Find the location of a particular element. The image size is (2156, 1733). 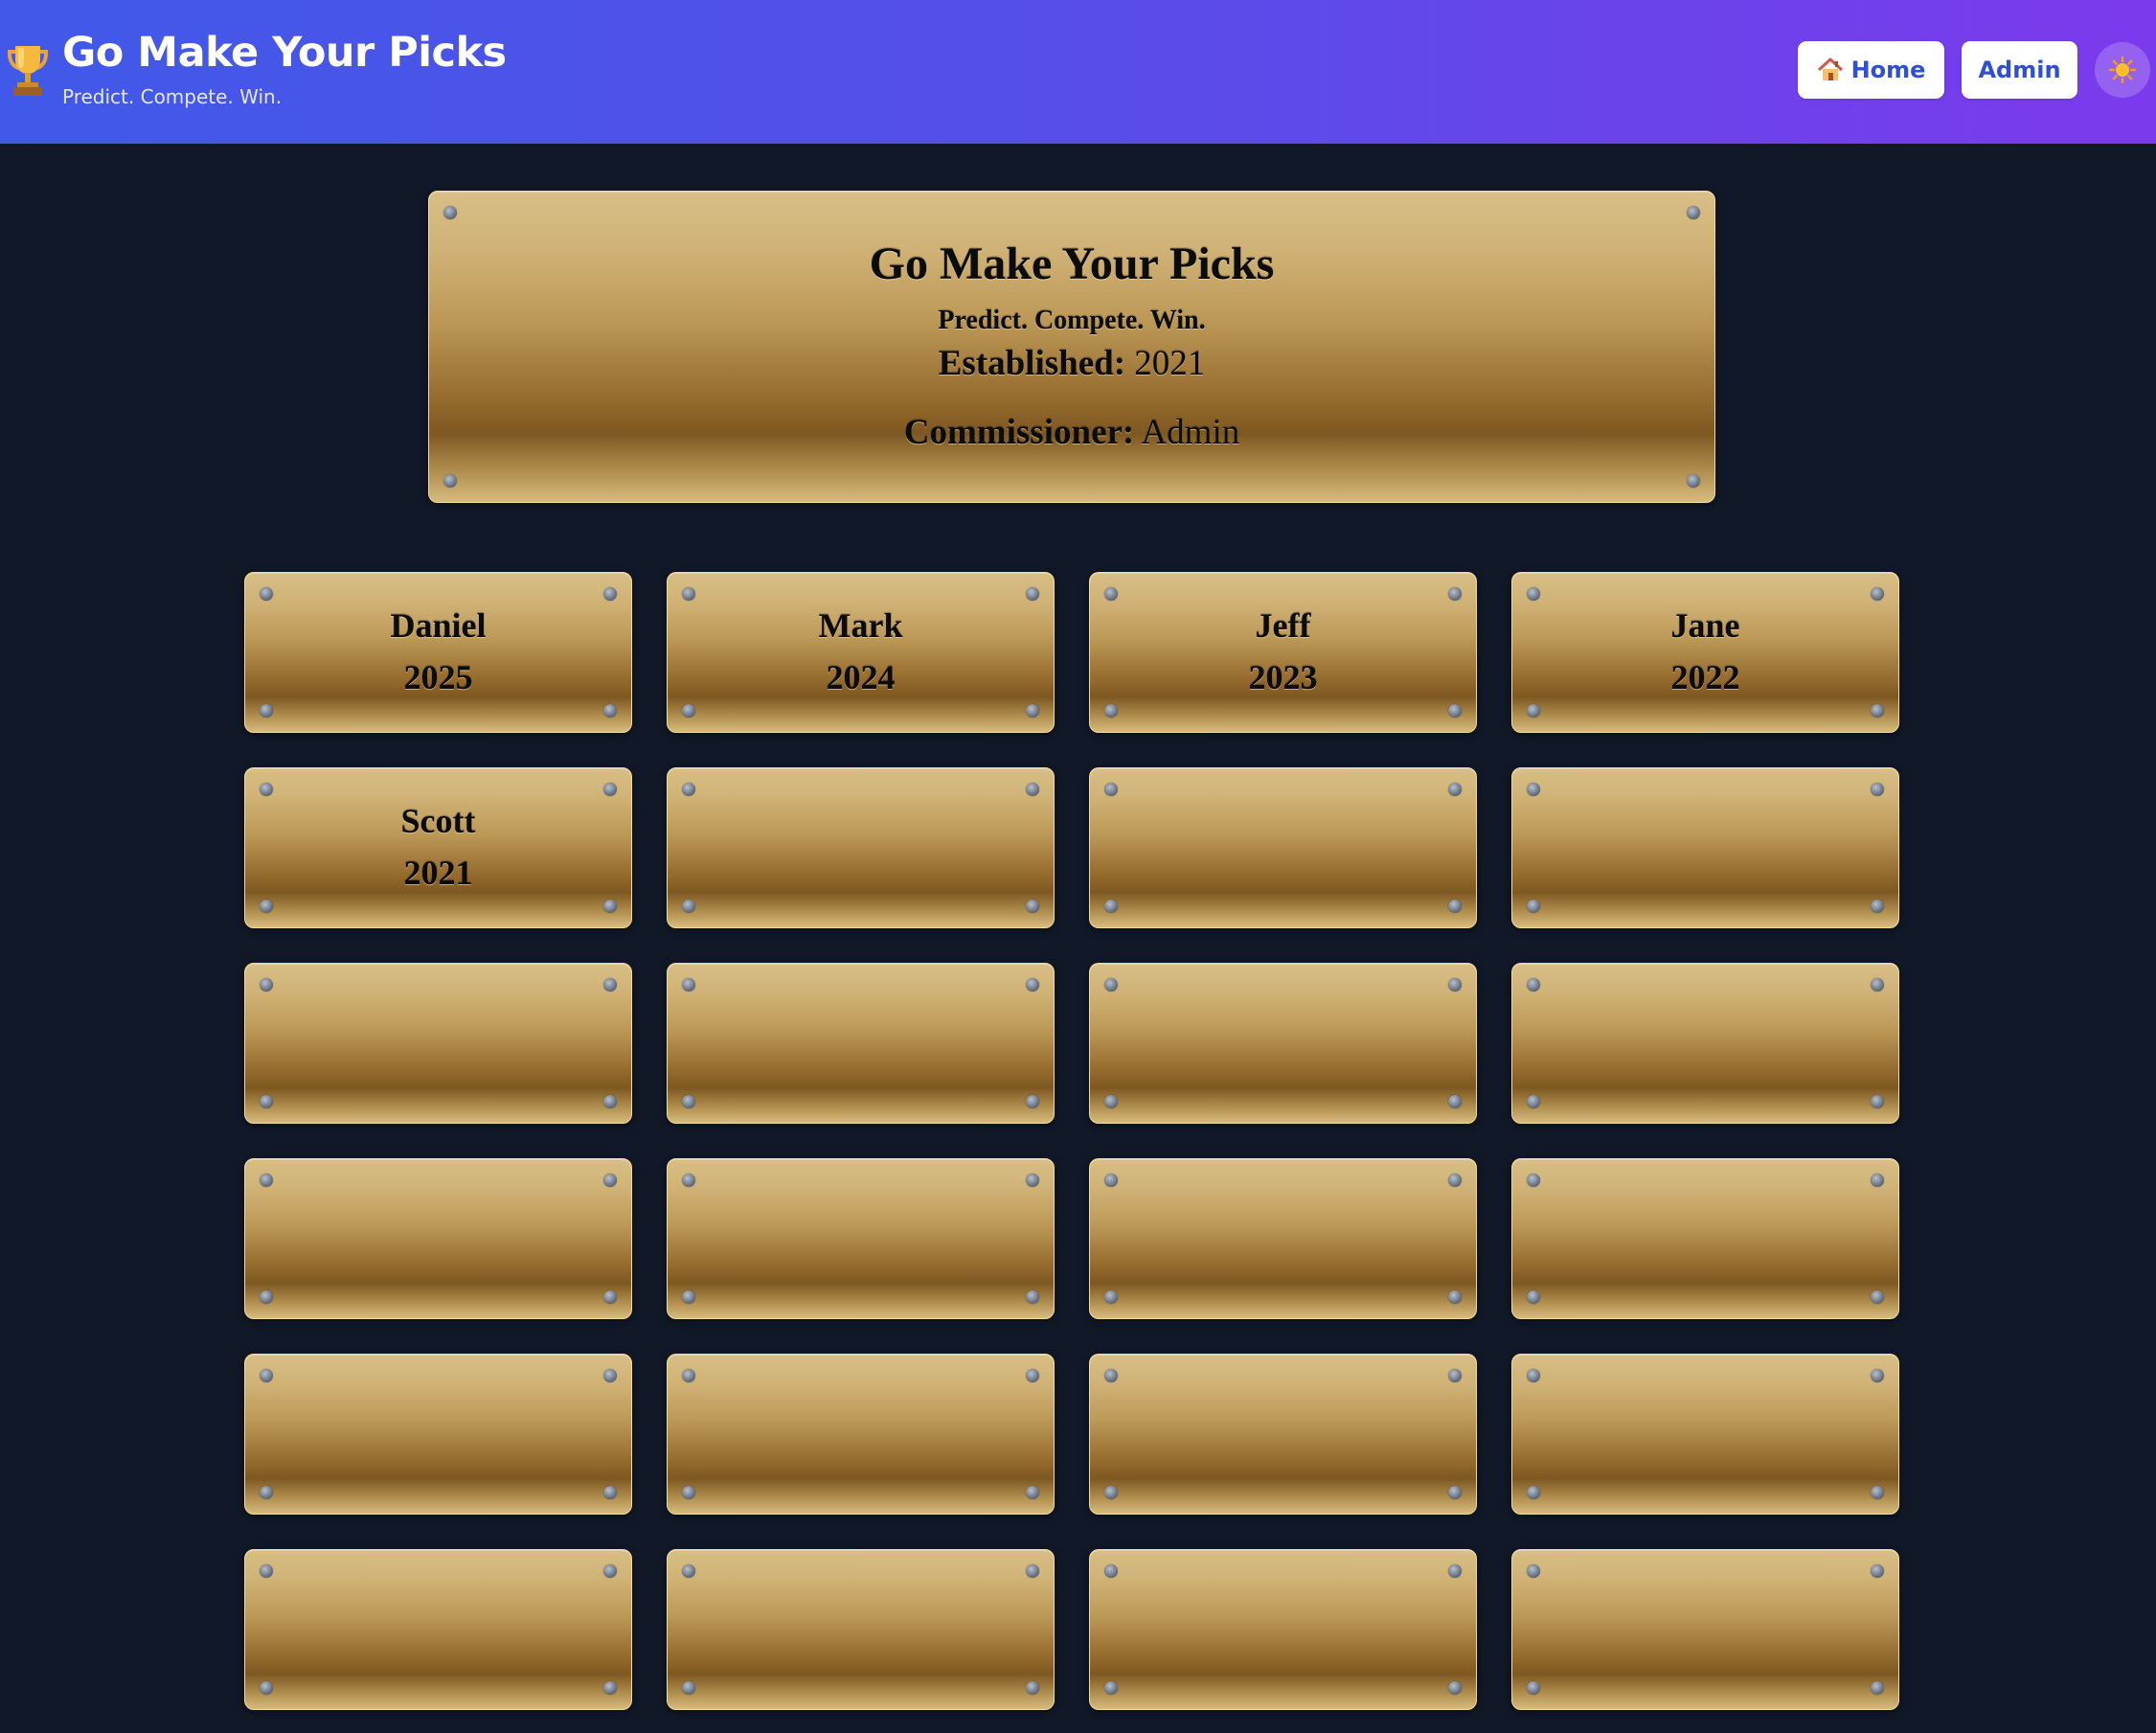

site-title: Go Make Your Picks is located at coordinates (284, 53).